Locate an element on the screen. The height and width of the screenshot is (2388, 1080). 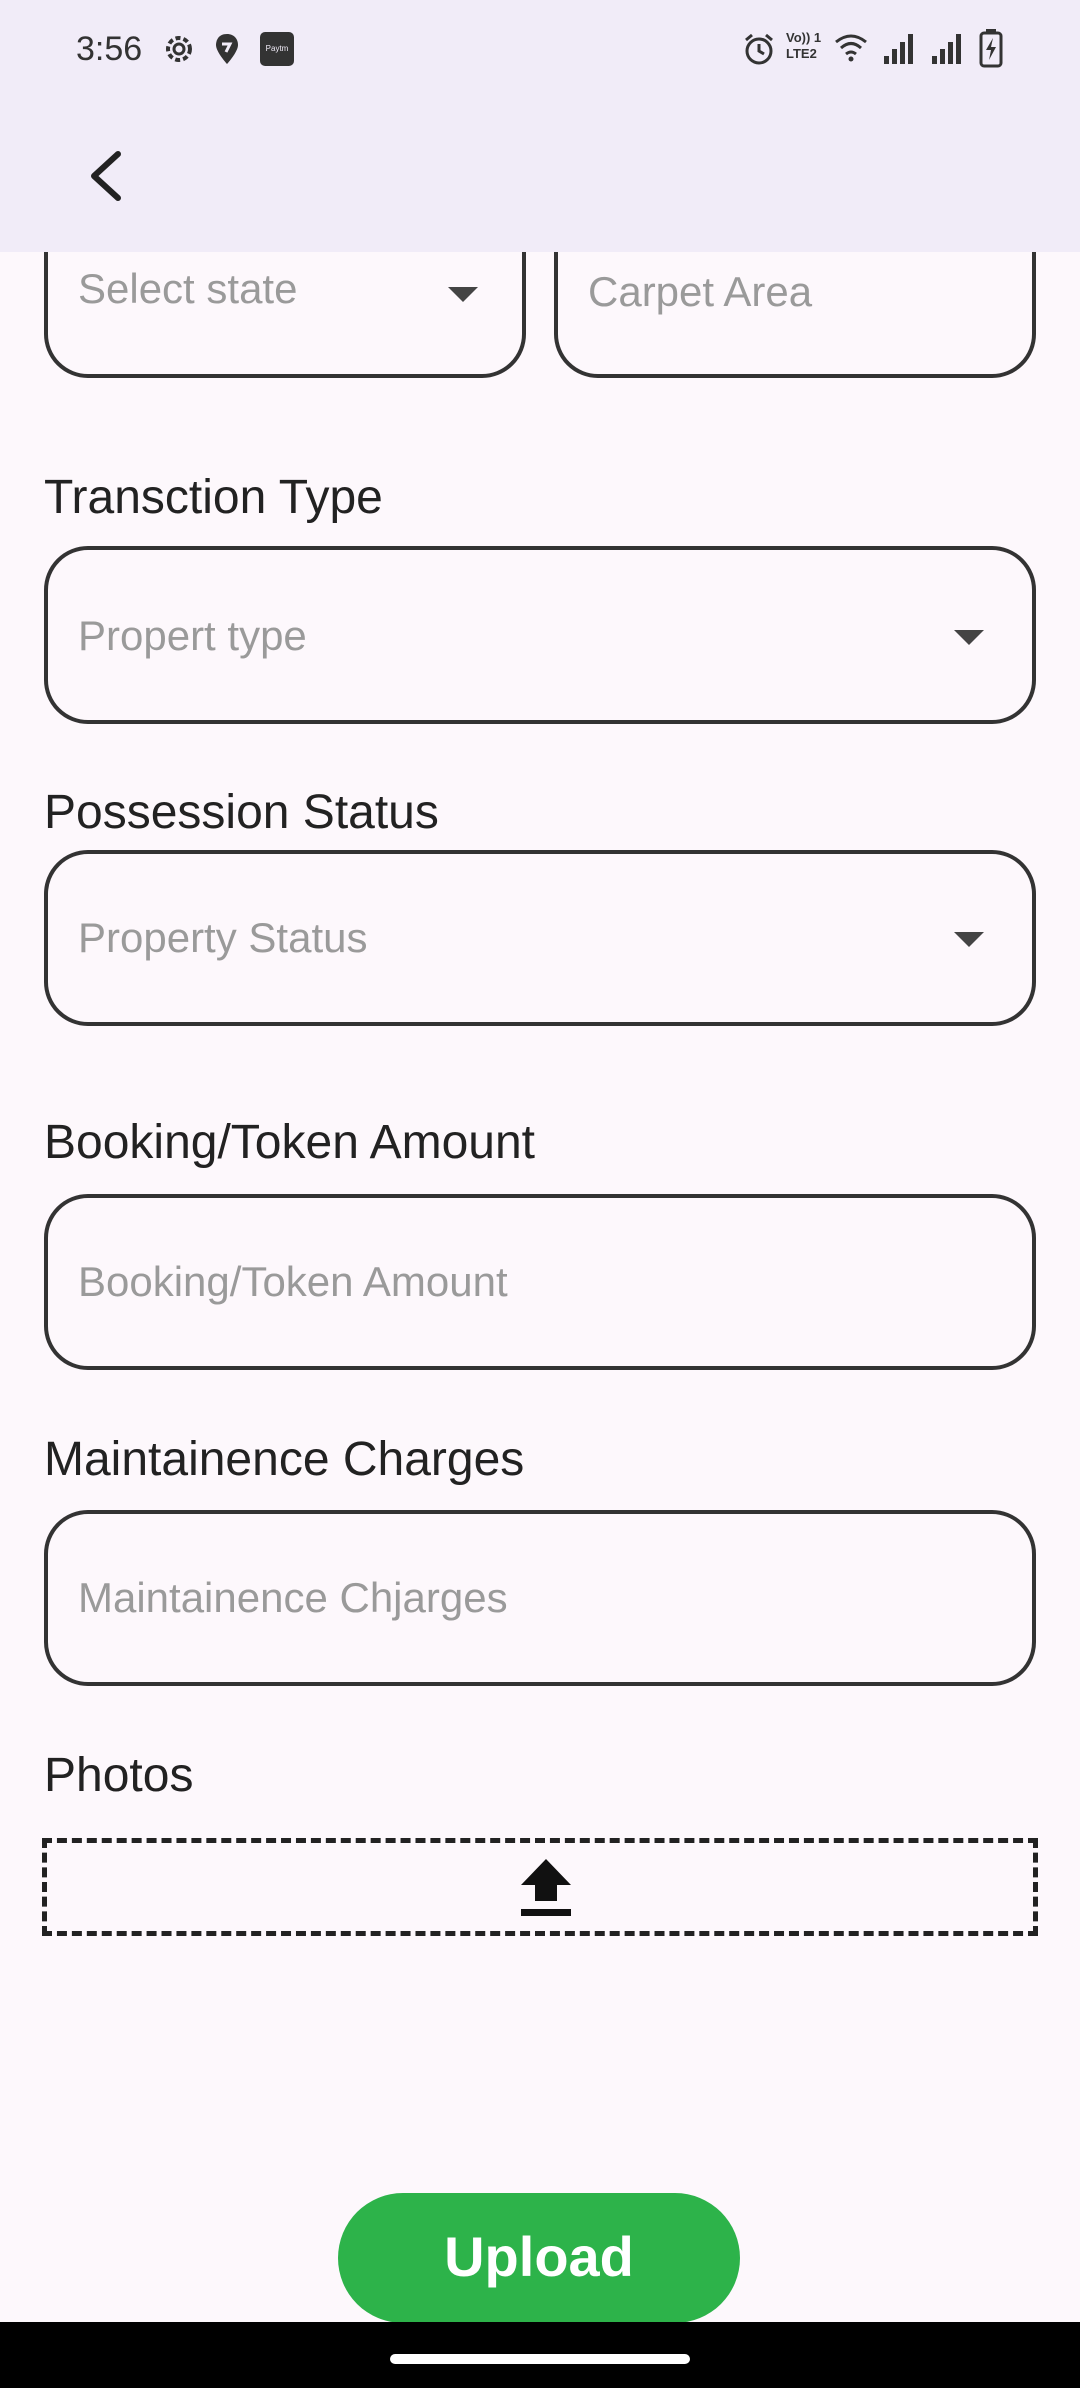
carpet-area-placeholder: Carpet Area is located at coordinates (700, 291).